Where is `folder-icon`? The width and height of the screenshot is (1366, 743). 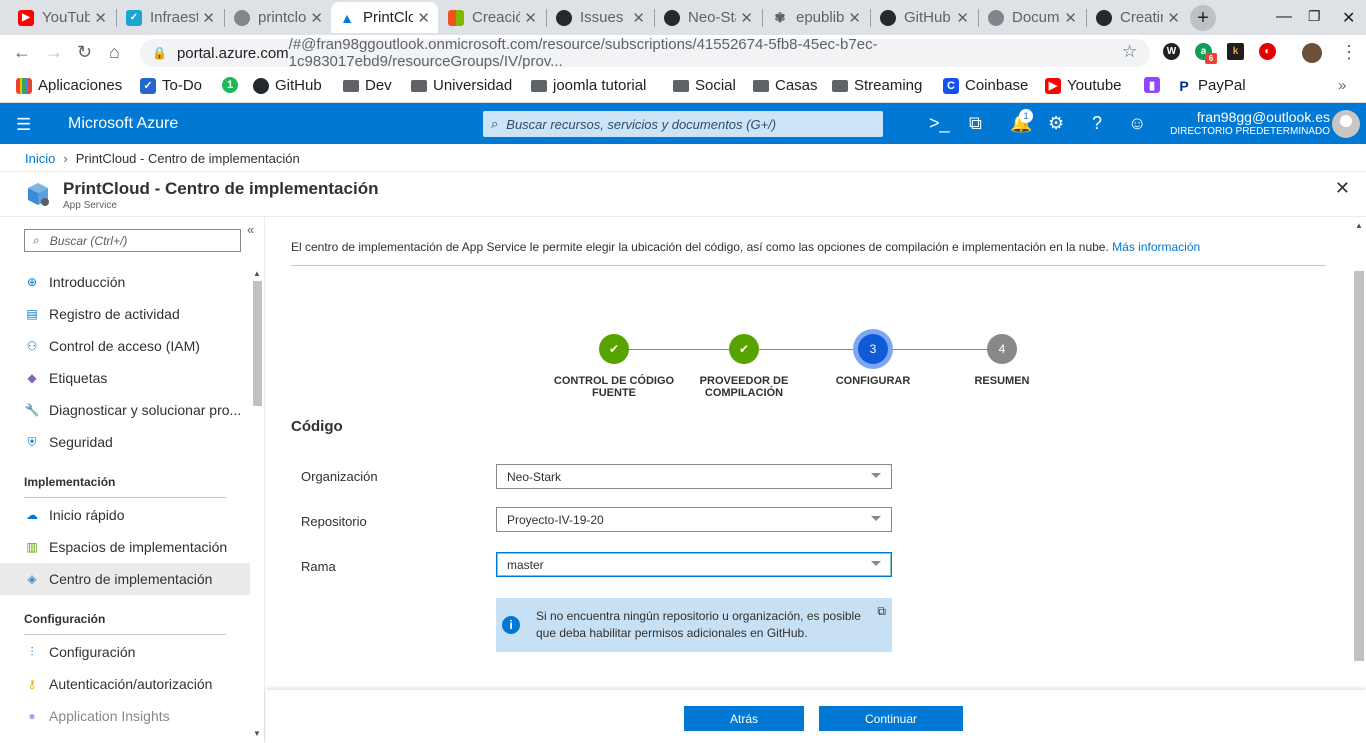
folder-icon is located at coordinates (351, 85).